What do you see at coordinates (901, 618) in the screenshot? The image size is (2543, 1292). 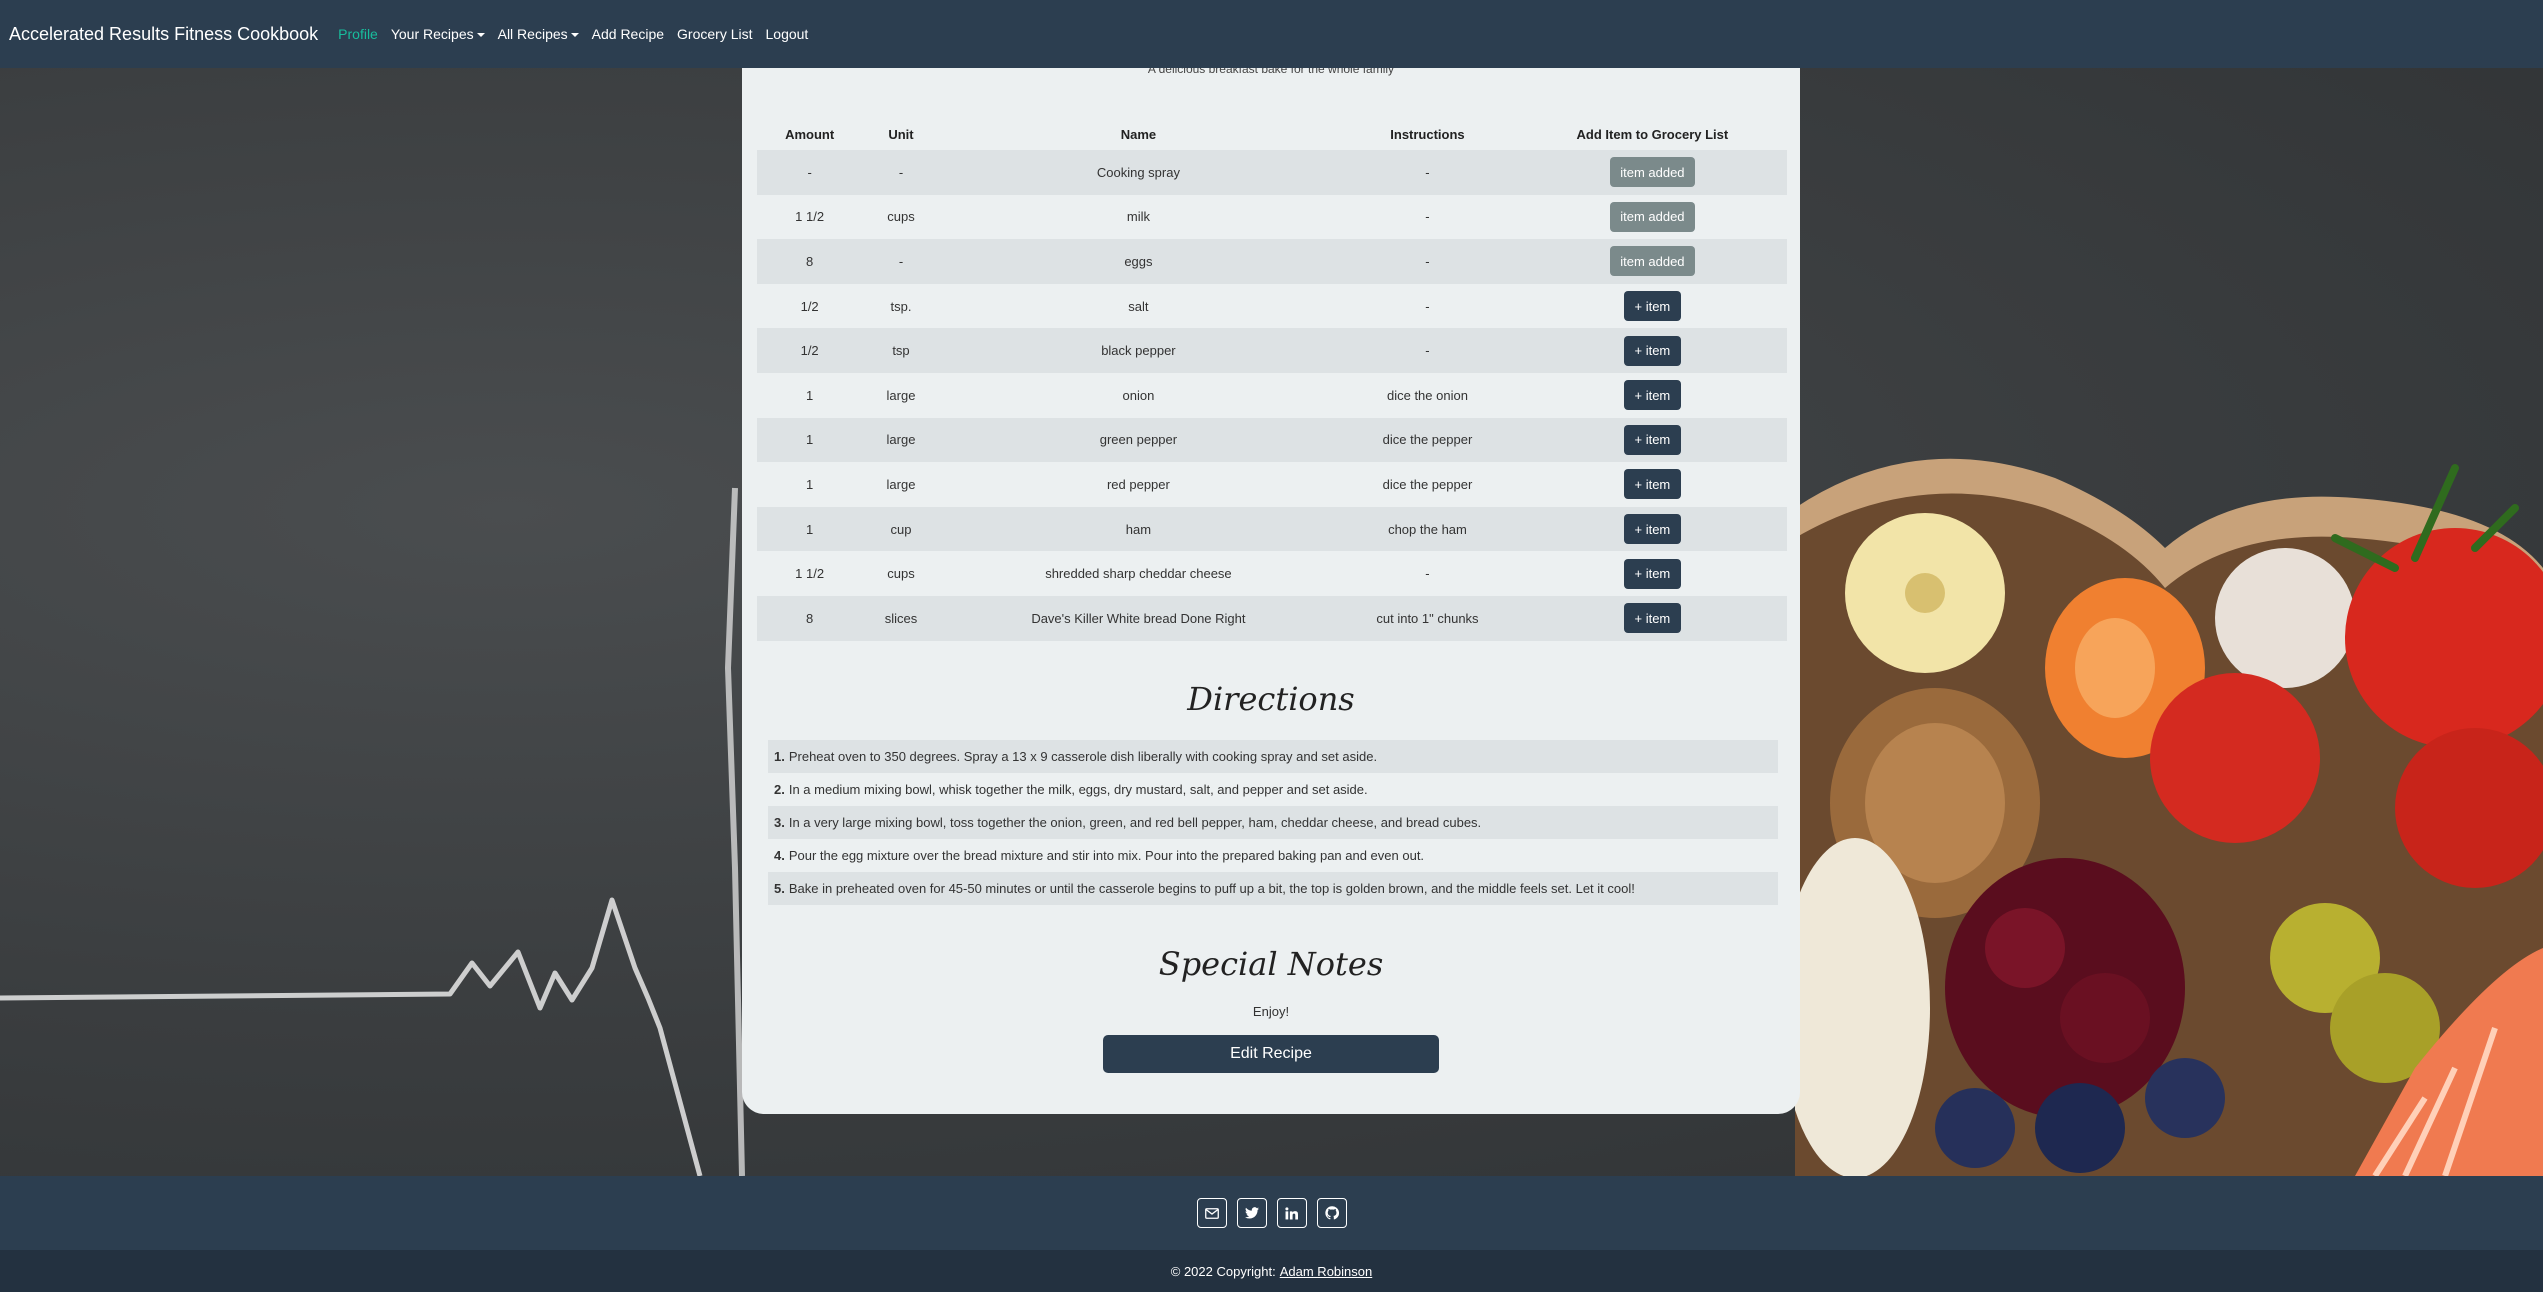 I see `cell-unit: slices` at bounding box center [901, 618].